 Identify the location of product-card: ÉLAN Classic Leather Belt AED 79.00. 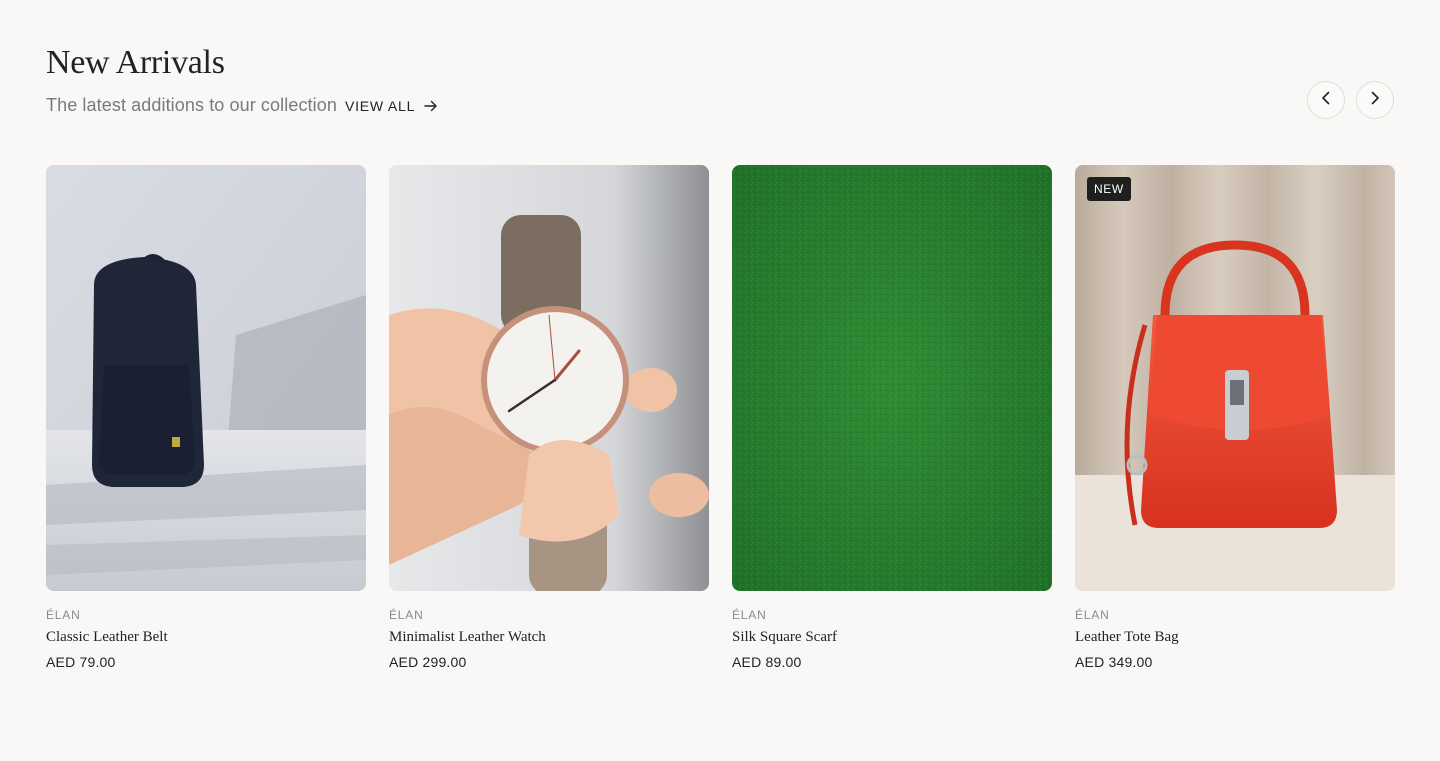
(206, 417).